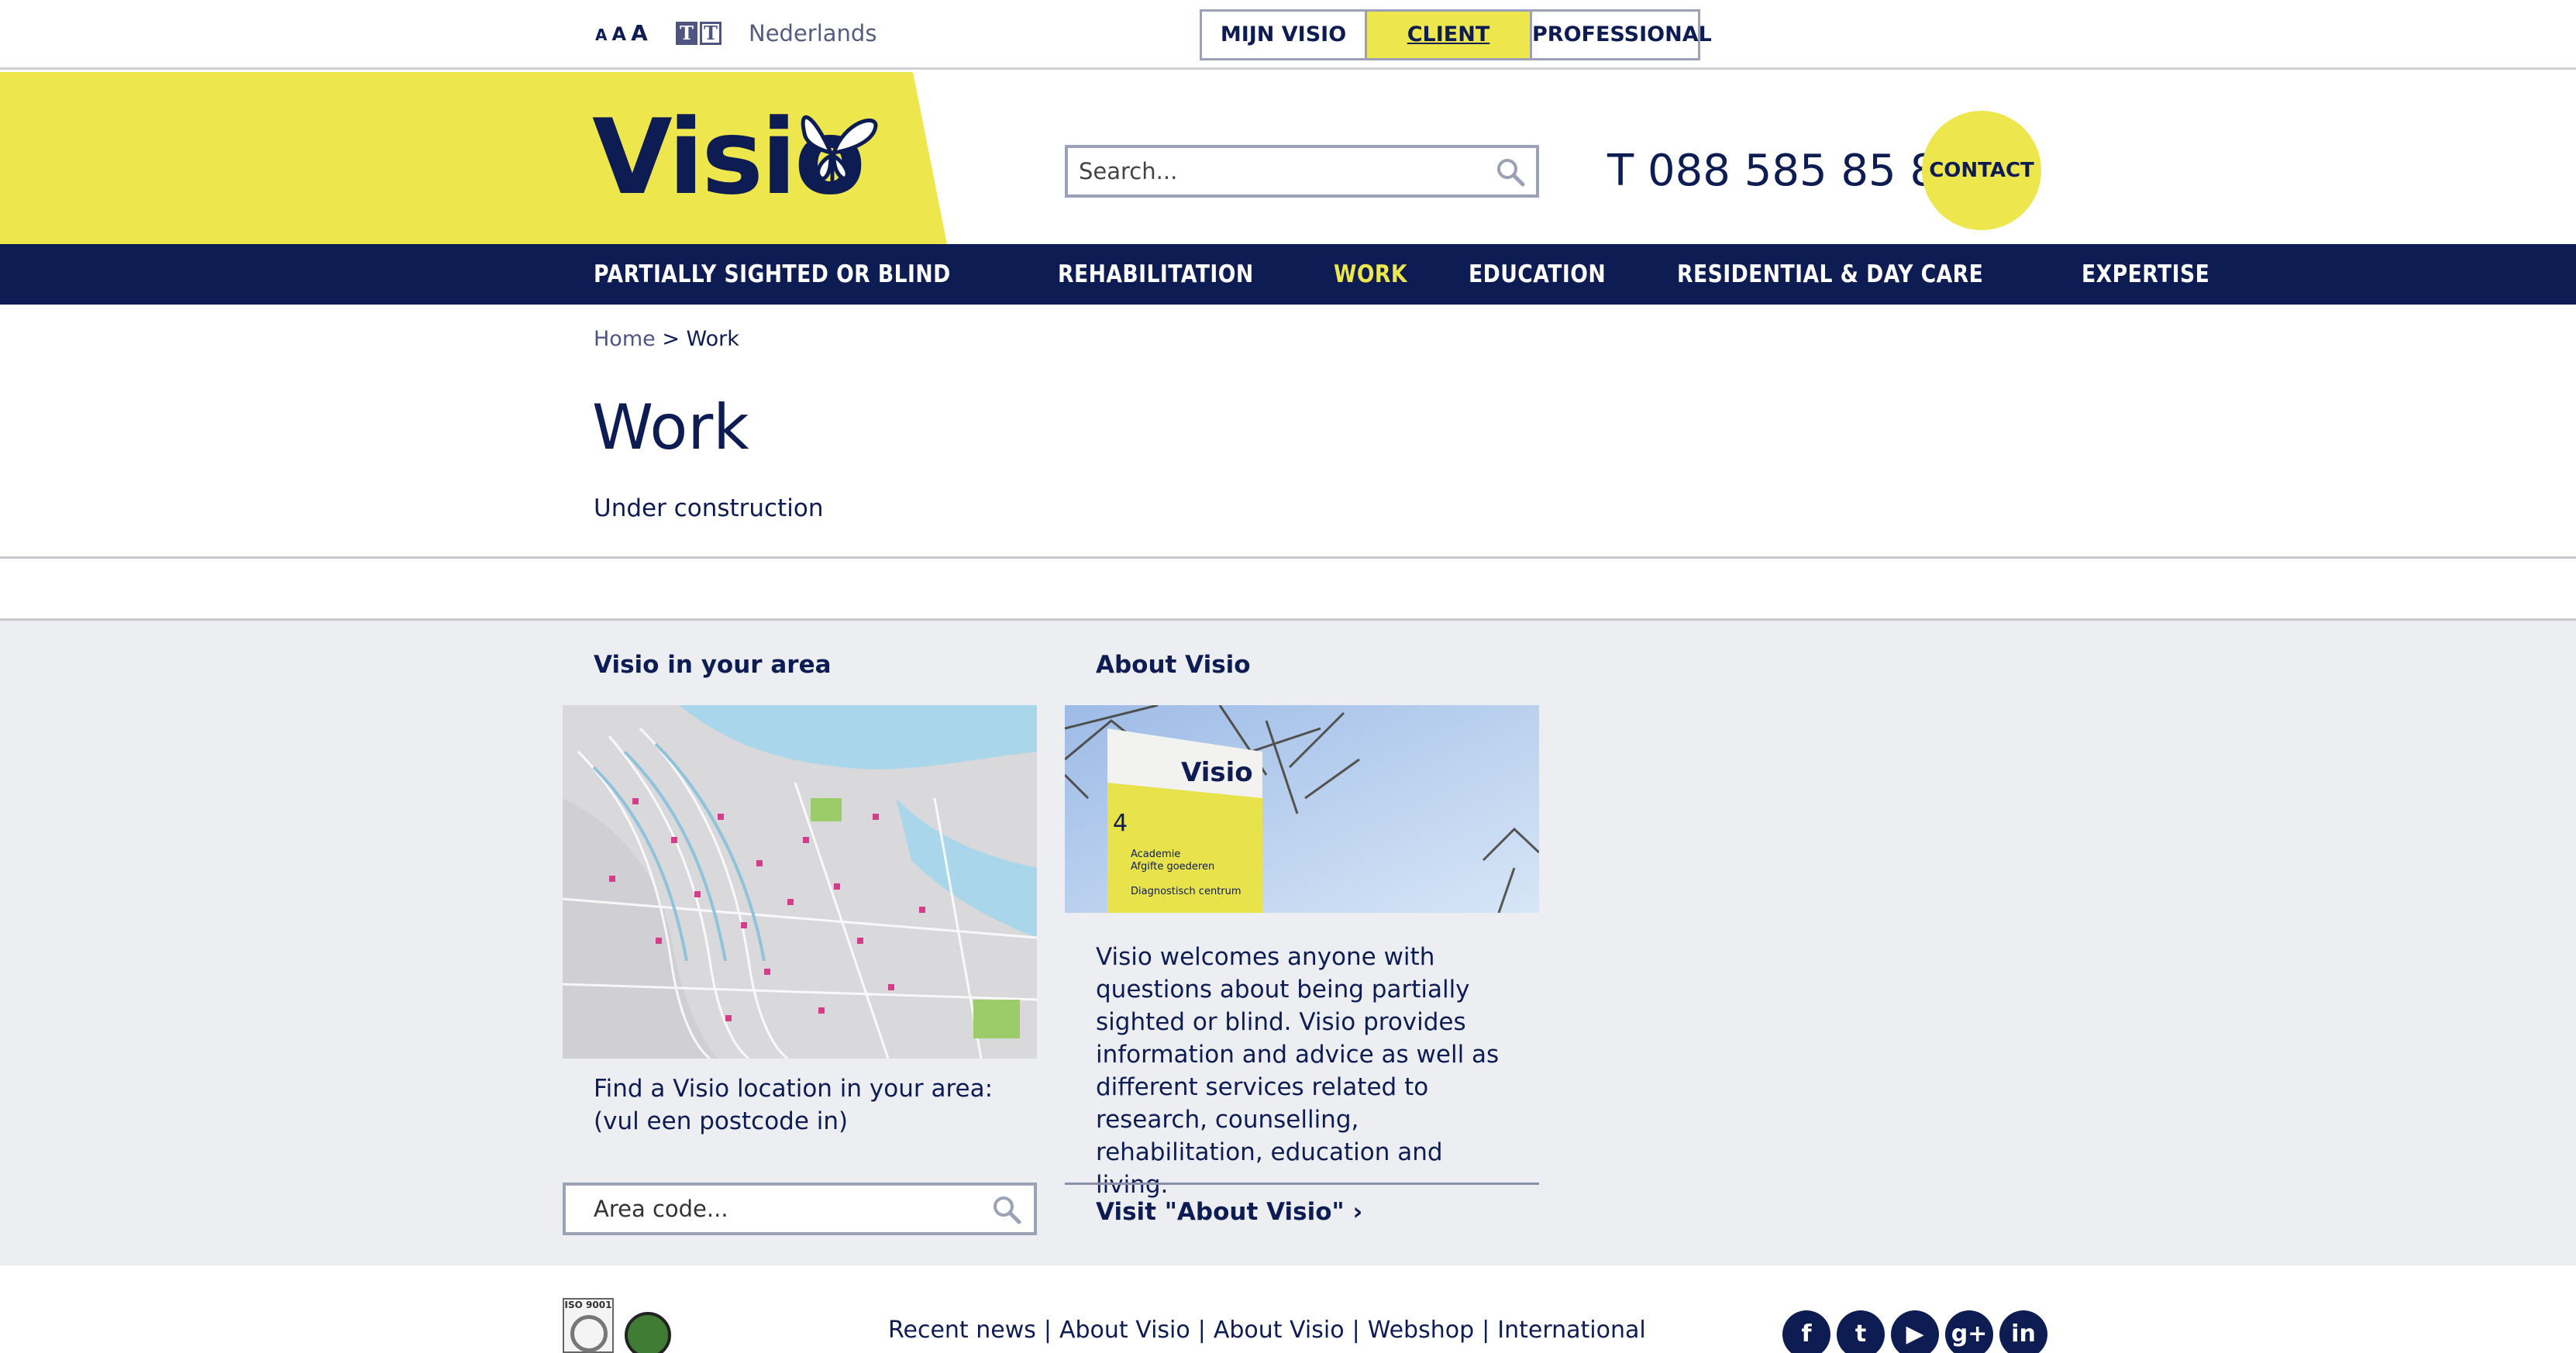 This screenshot has width=2576, height=1353. What do you see at coordinates (772, 274) in the screenshot?
I see `nav-item-partially-sighted: PARTIALLY SIGHTED OR BLIND` at bounding box center [772, 274].